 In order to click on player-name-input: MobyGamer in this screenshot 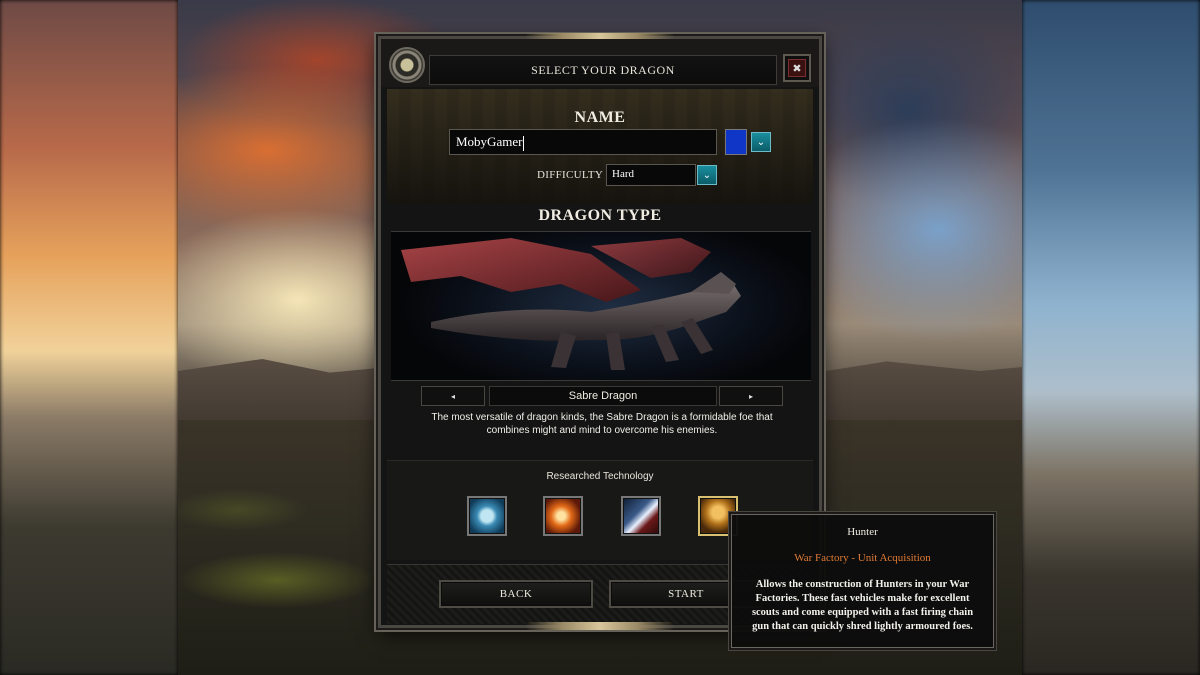, I will do `click(583, 142)`.